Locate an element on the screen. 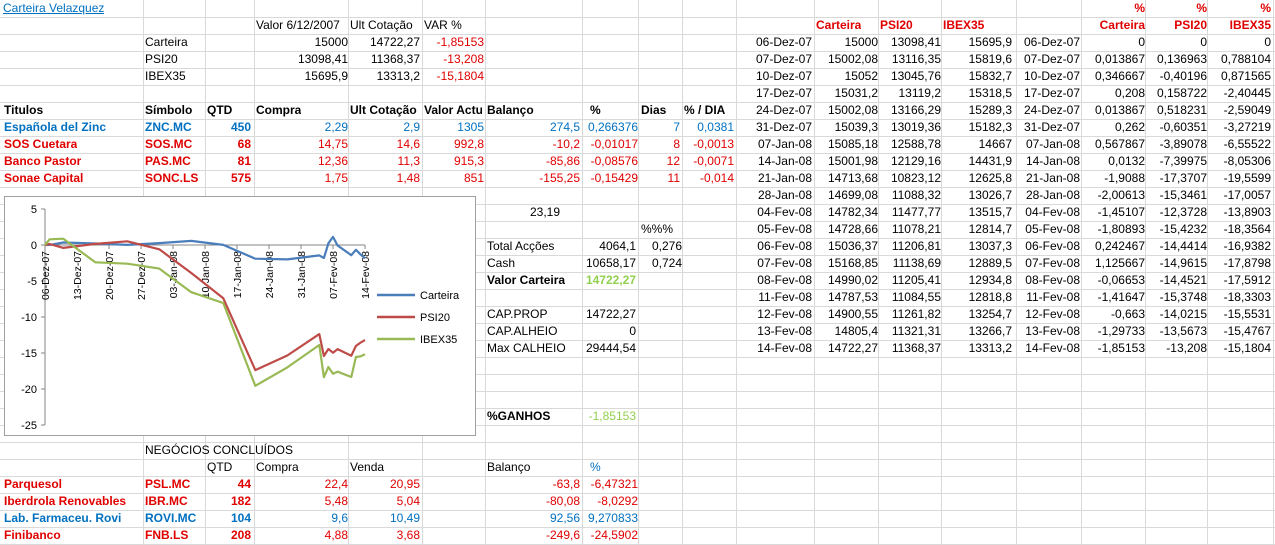  holding-balanco: -10,2 is located at coordinates (566, 144).